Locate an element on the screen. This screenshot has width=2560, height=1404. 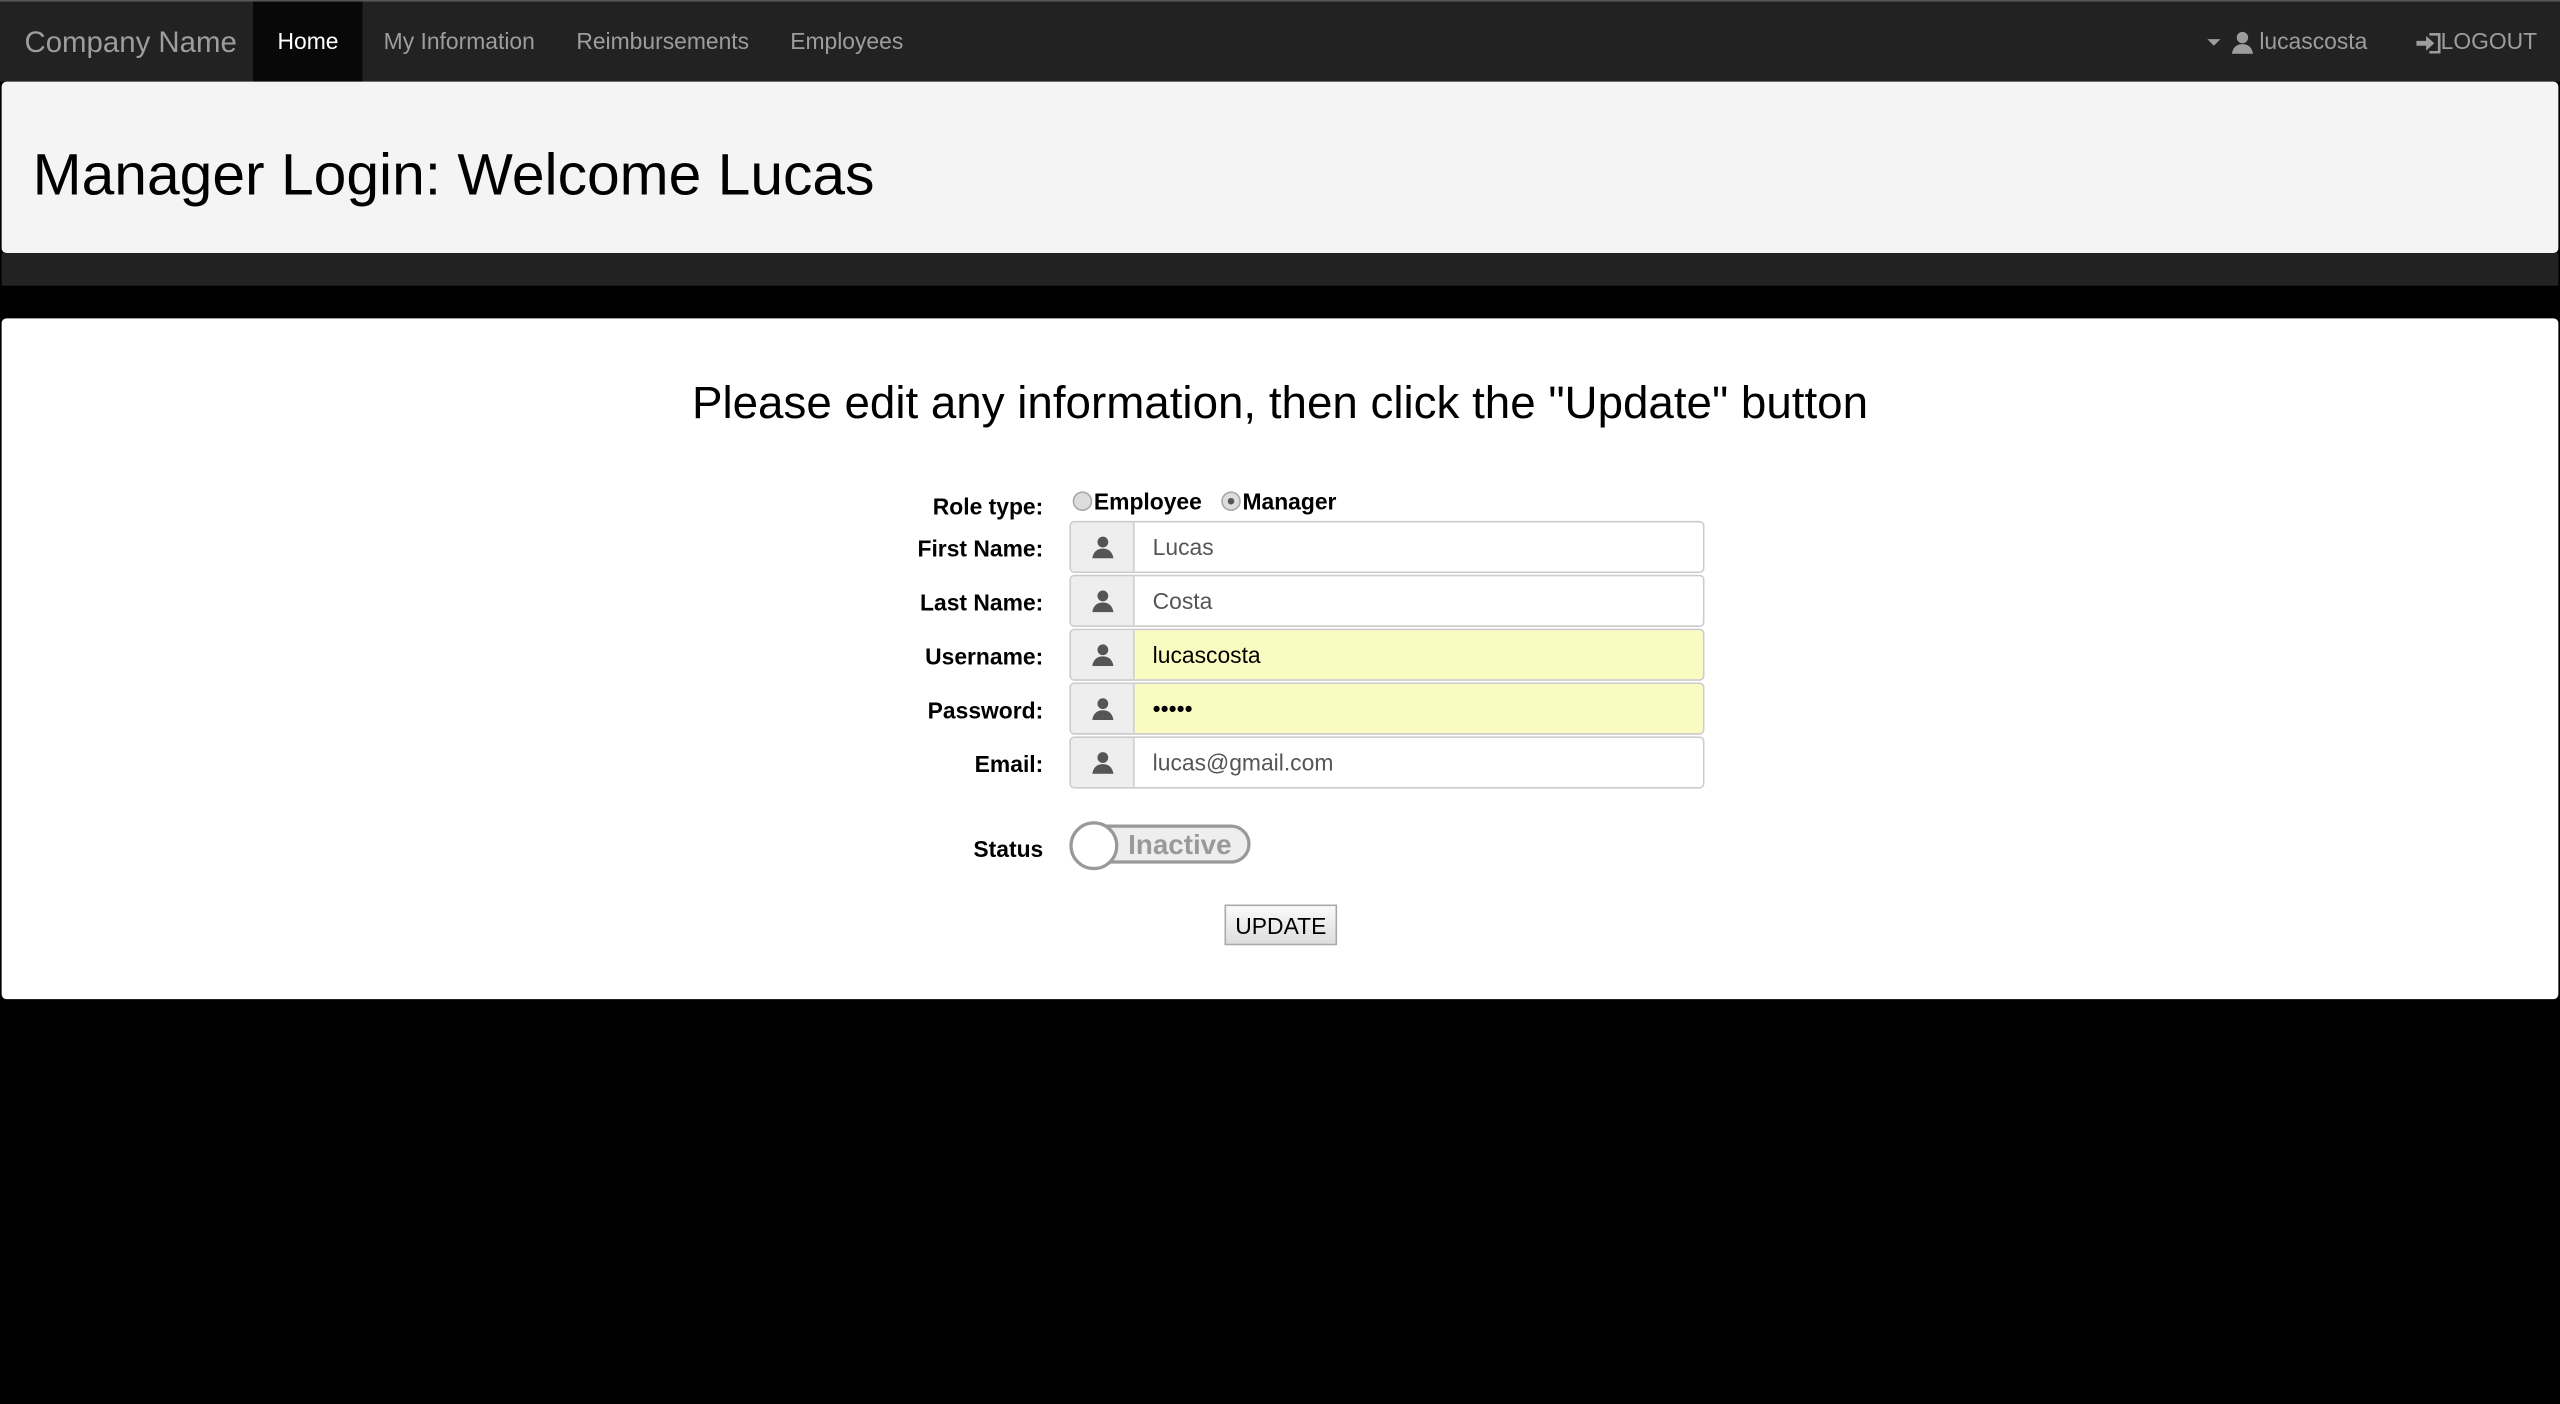
password-group is located at coordinates (1387, 708).